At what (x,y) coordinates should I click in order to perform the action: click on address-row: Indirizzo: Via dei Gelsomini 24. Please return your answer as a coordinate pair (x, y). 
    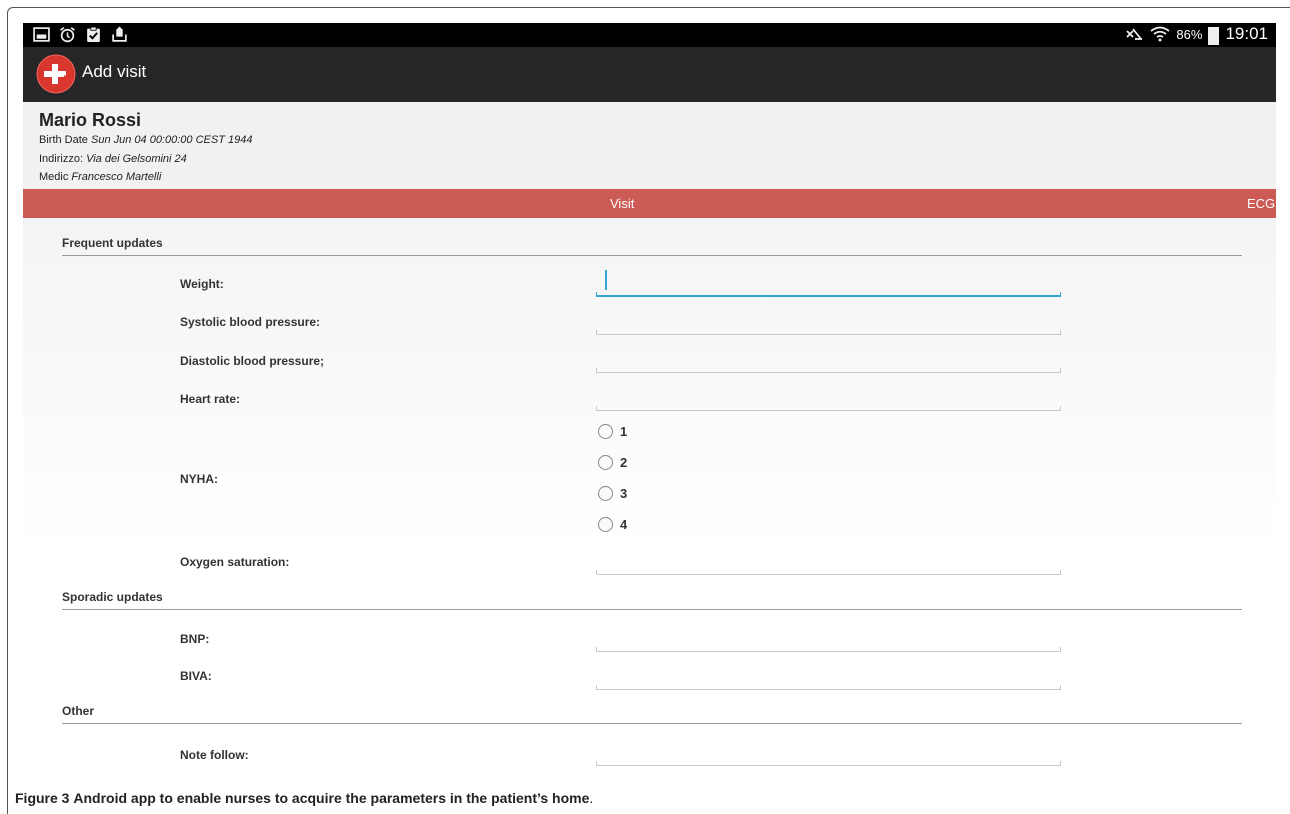
    Looking at the image, I should click on (113, 159).